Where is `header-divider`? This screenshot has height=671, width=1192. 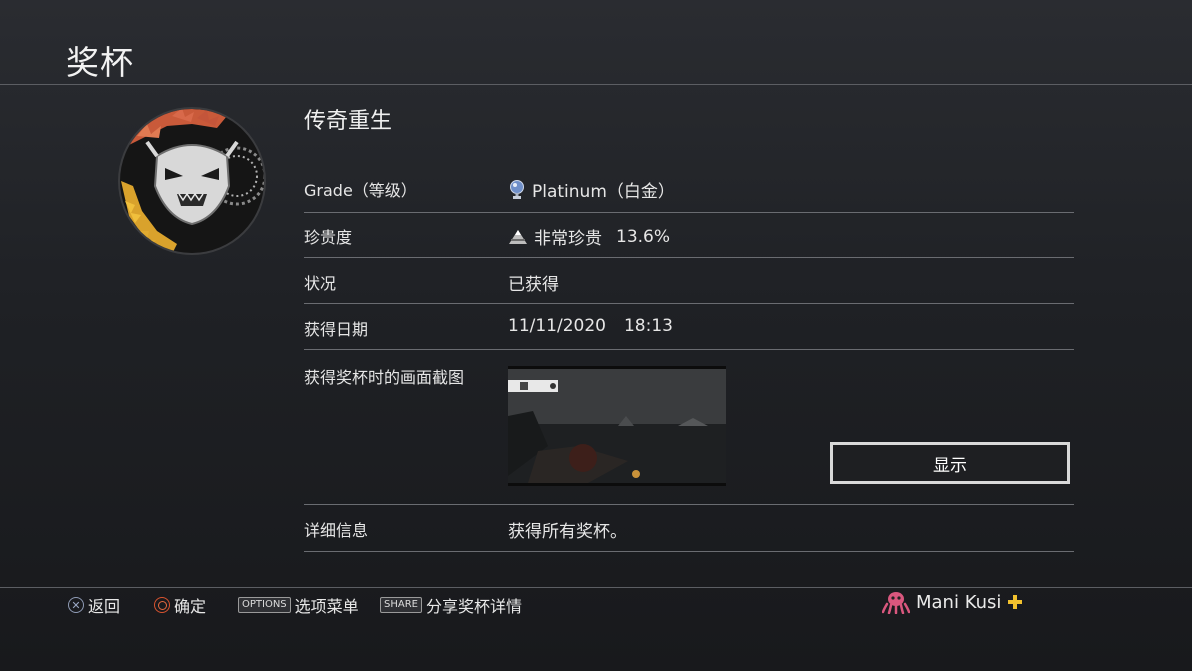
header-divider is located at coordinates (596, 84).